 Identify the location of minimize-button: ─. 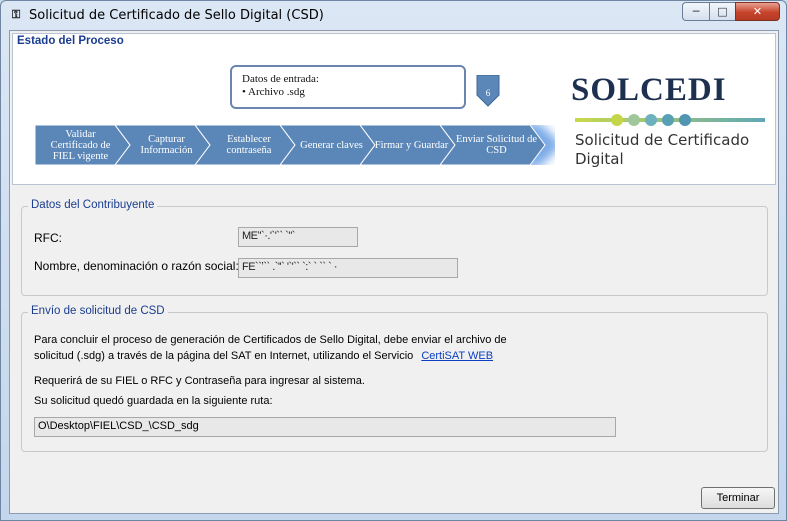
(695, 11).